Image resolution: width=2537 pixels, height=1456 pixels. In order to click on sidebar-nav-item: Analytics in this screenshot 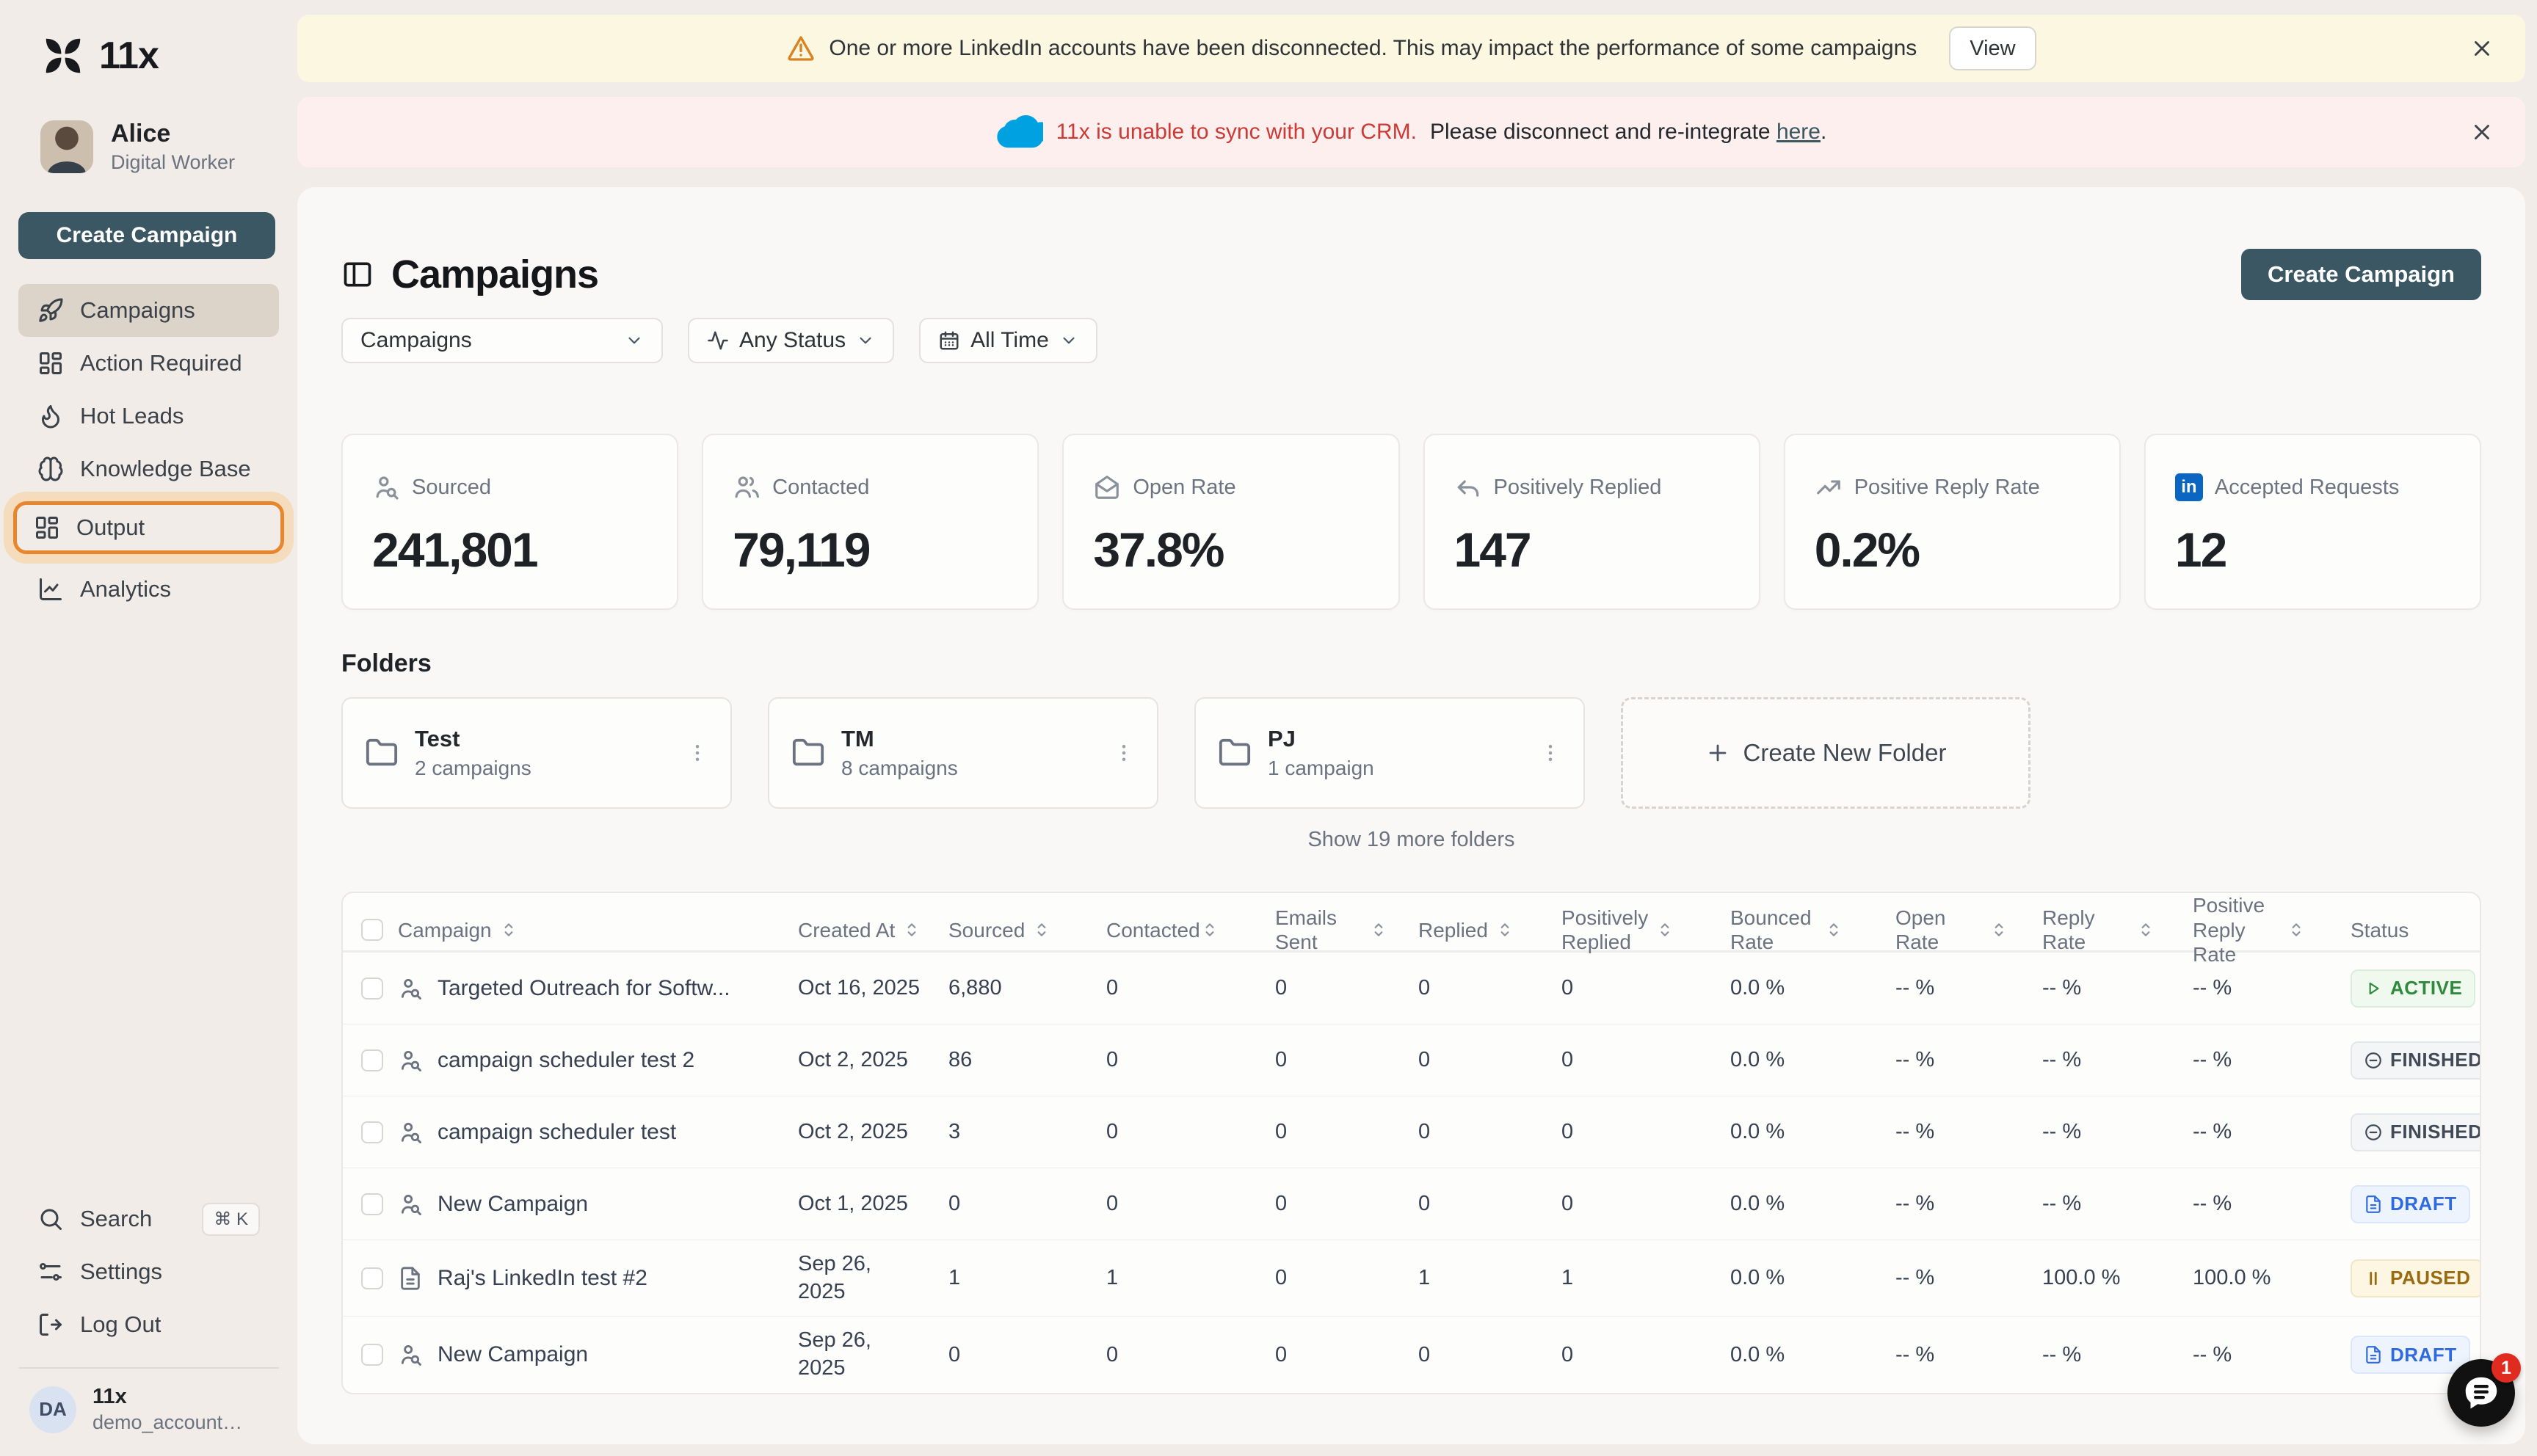, I will do `click(148, 589)`.